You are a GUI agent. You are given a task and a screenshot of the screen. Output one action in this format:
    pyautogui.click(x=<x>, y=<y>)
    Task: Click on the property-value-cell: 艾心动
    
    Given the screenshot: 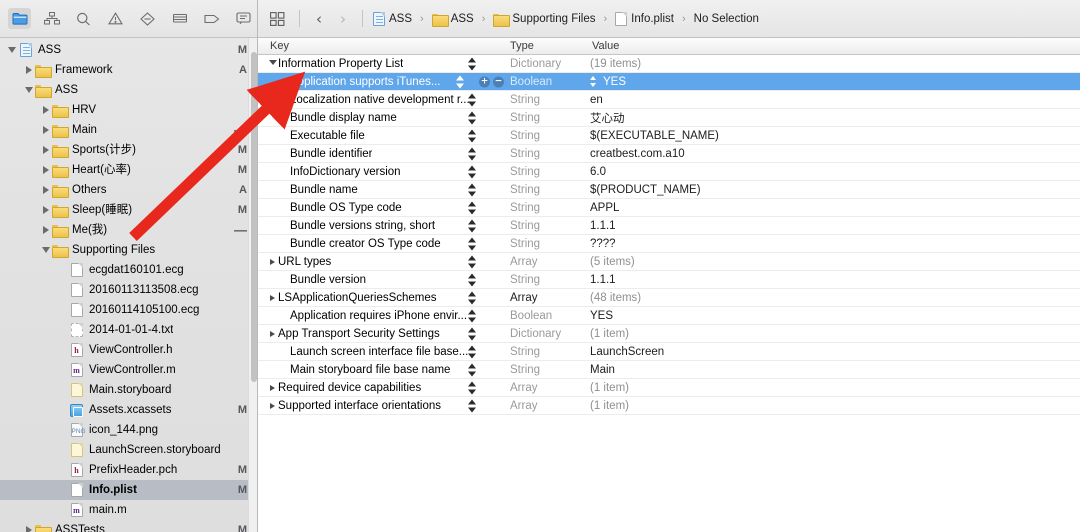 What is the action you would take?
    pyautogui.click(x=835, y=118)
    